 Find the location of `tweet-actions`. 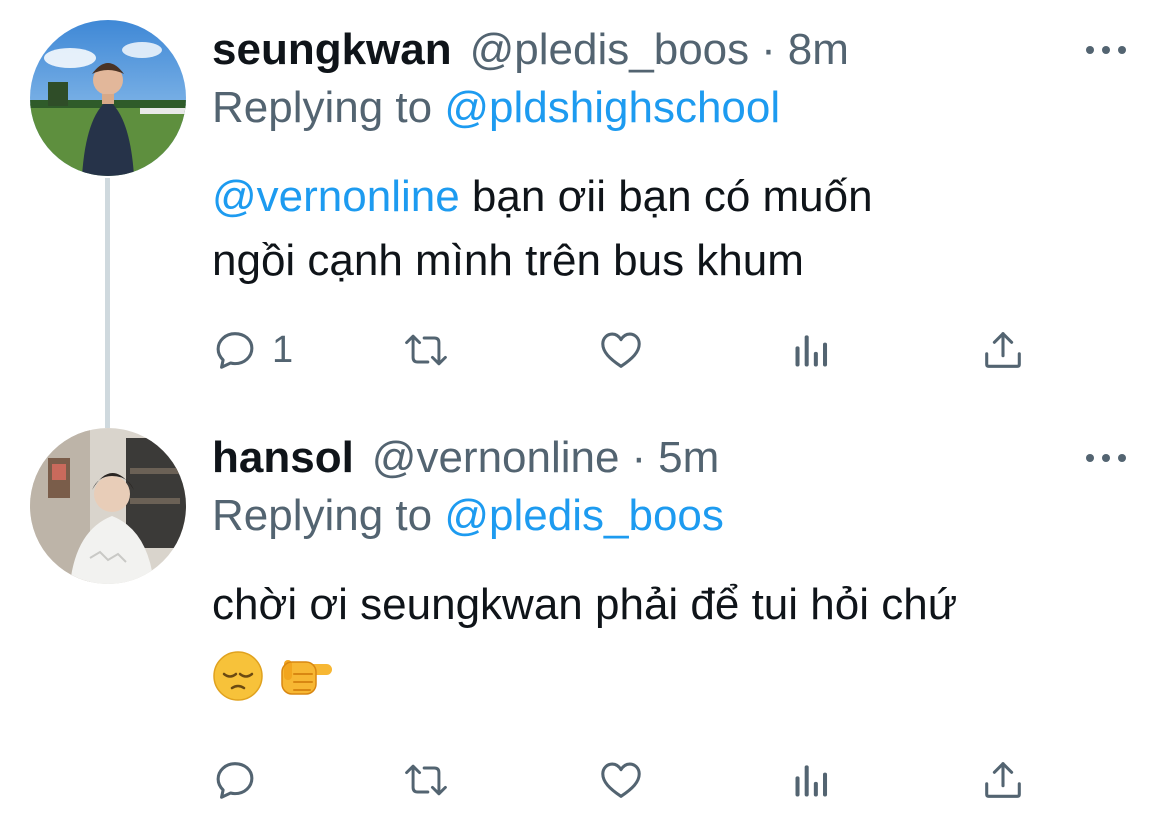

tweet-actions is located at coordinates (627, 780).